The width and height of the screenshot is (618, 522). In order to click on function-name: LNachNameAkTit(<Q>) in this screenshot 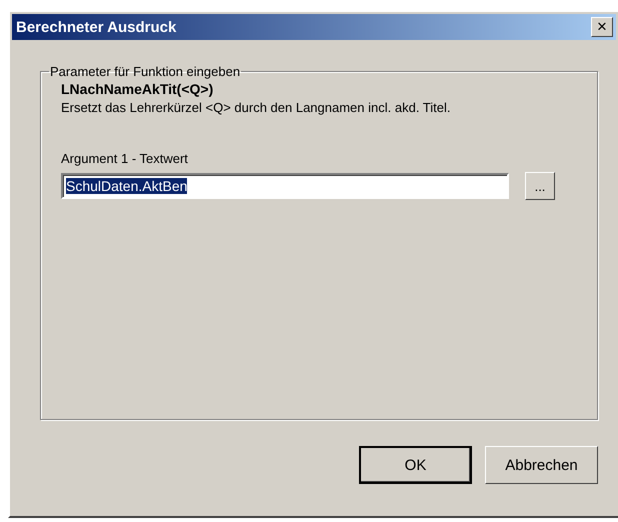, I will do `click(137, 89)`.